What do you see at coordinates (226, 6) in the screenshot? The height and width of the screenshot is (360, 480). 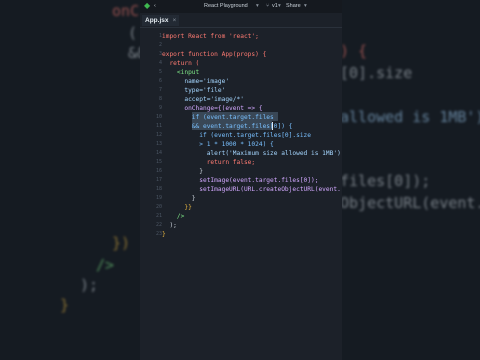 I see `project-name: React Playground` at bounding box center [226, 6].